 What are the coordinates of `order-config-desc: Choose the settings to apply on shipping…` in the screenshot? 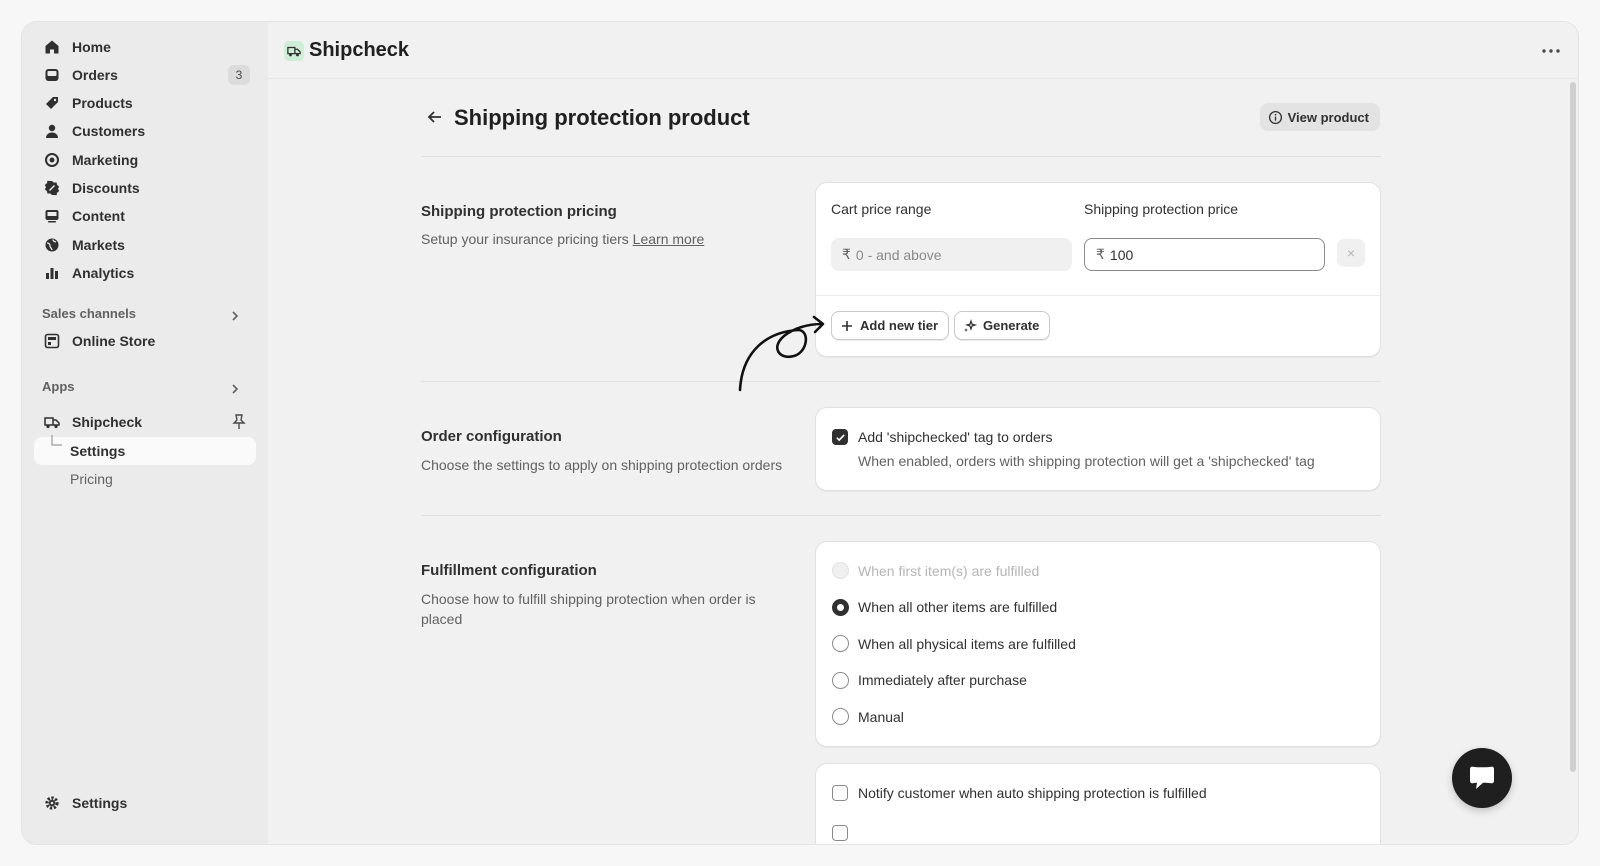 It's located at (602, 465).